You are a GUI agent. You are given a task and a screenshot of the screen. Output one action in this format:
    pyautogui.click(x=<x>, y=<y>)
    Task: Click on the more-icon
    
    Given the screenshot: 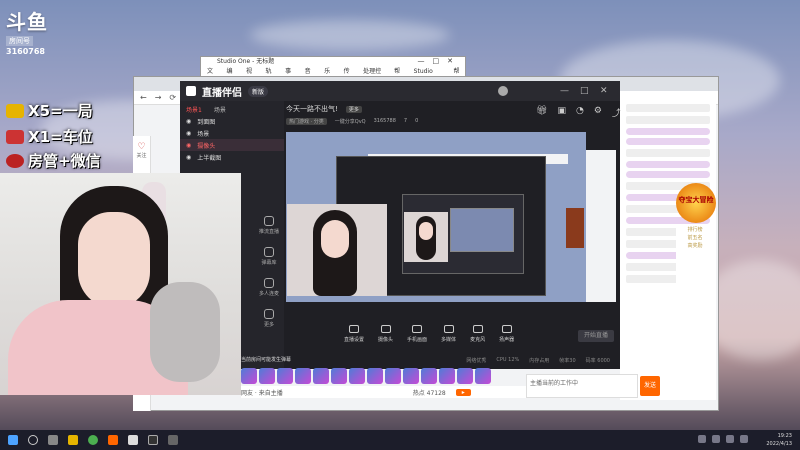 What is the action you would take?
    pyautogui.click(x=269, y=314)
    